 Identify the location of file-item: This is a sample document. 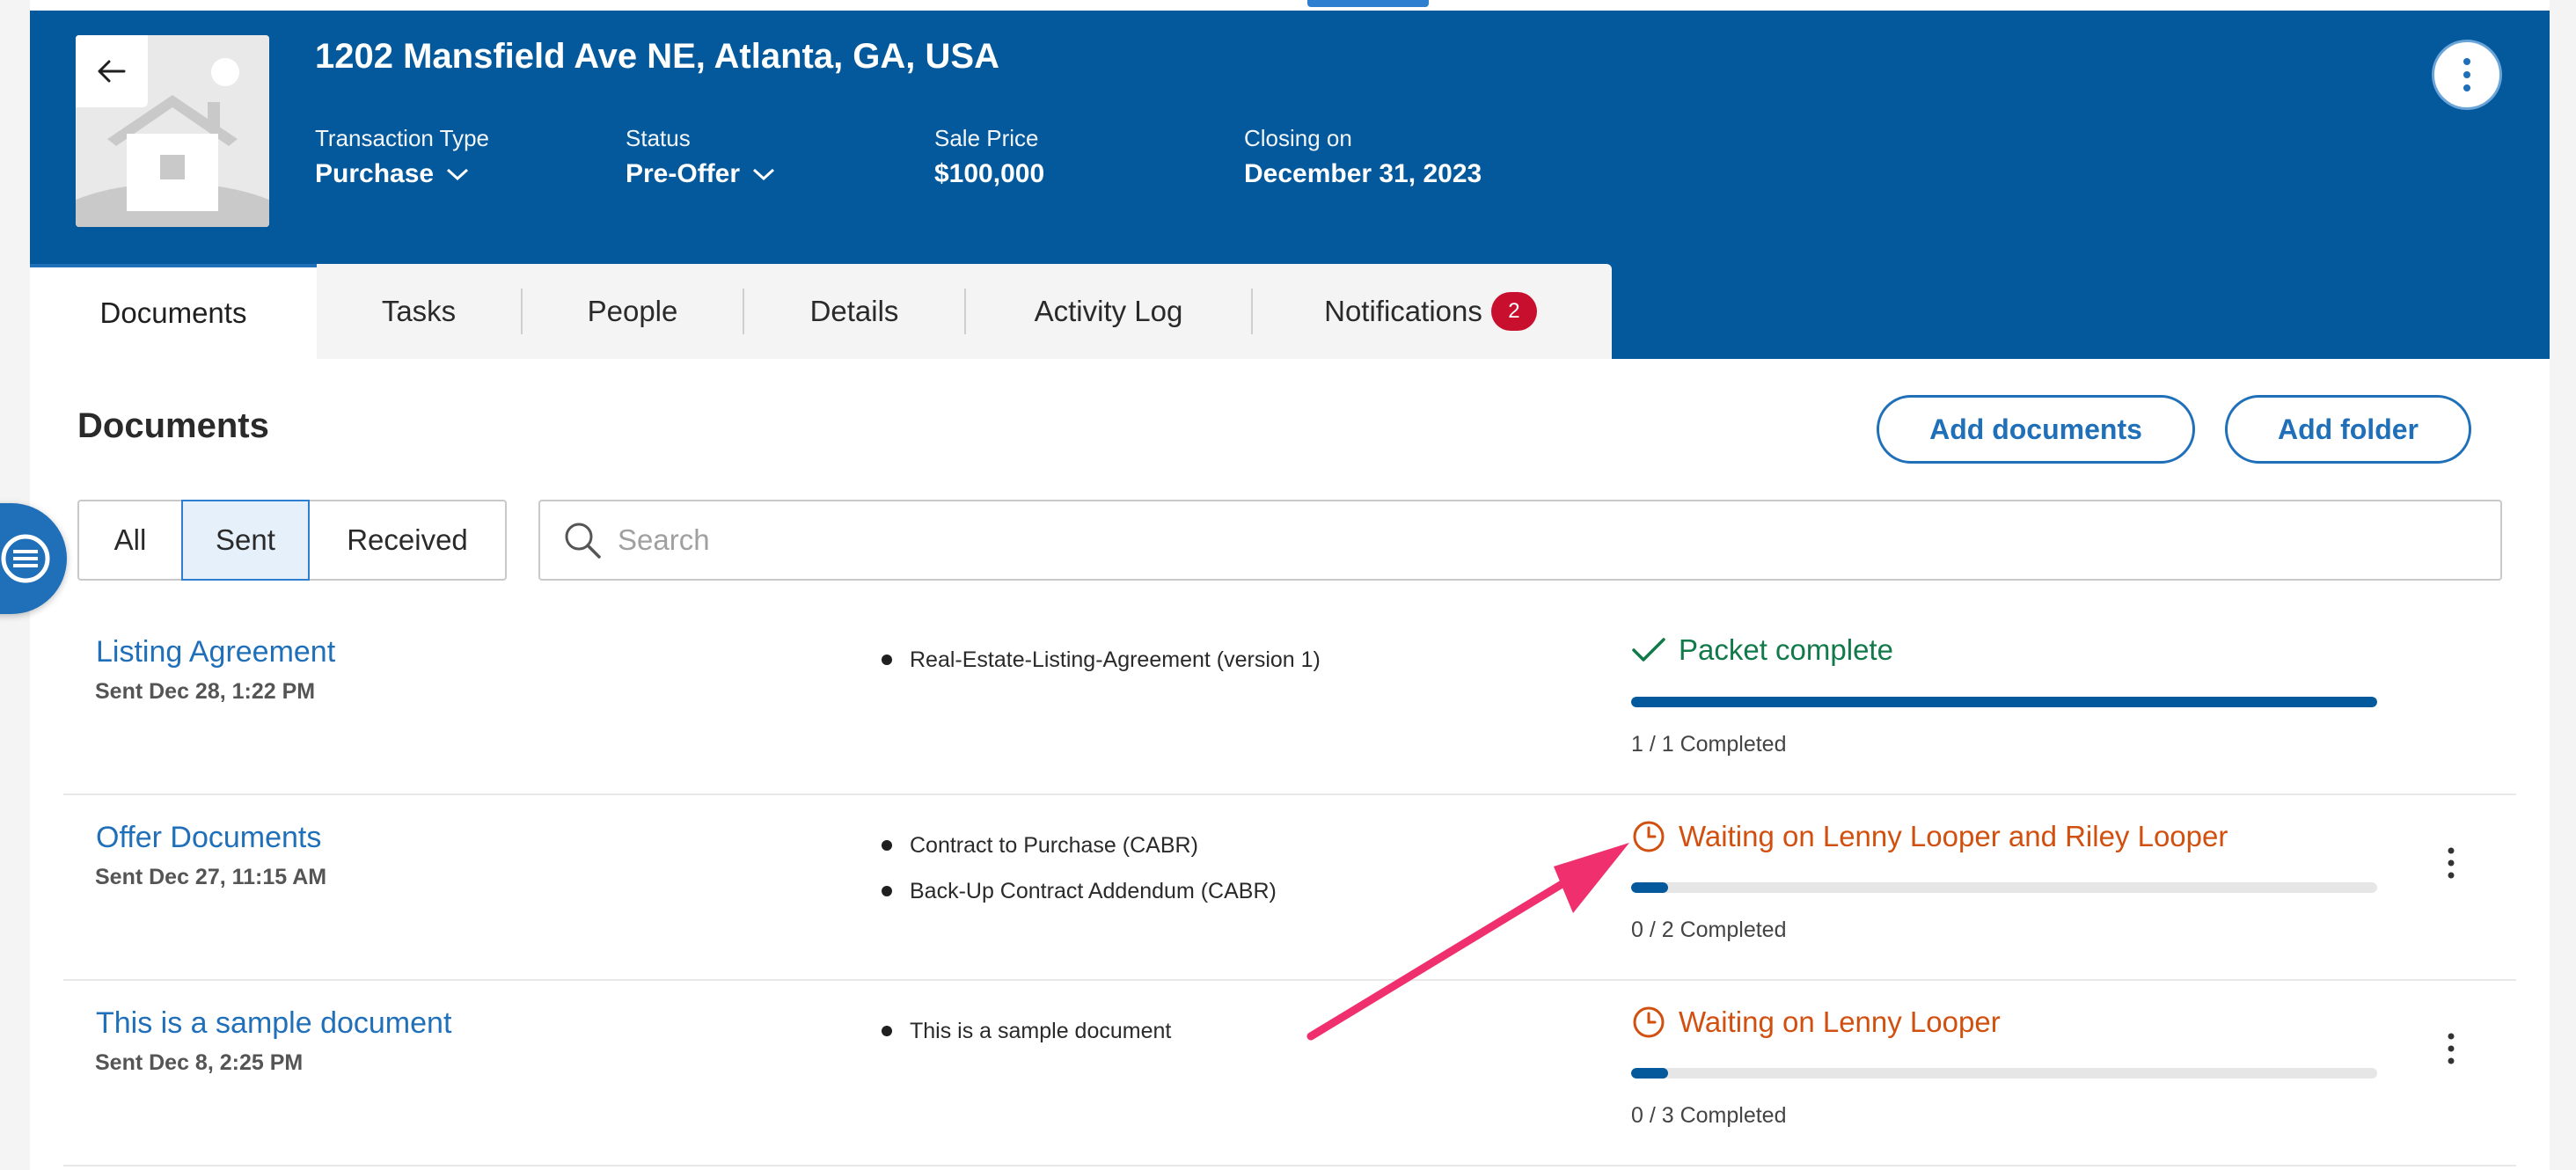
(1026, 1031).